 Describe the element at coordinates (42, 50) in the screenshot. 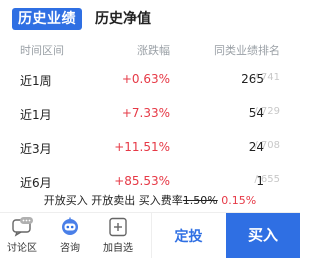

I see `header-period: 时间区间` at that location.